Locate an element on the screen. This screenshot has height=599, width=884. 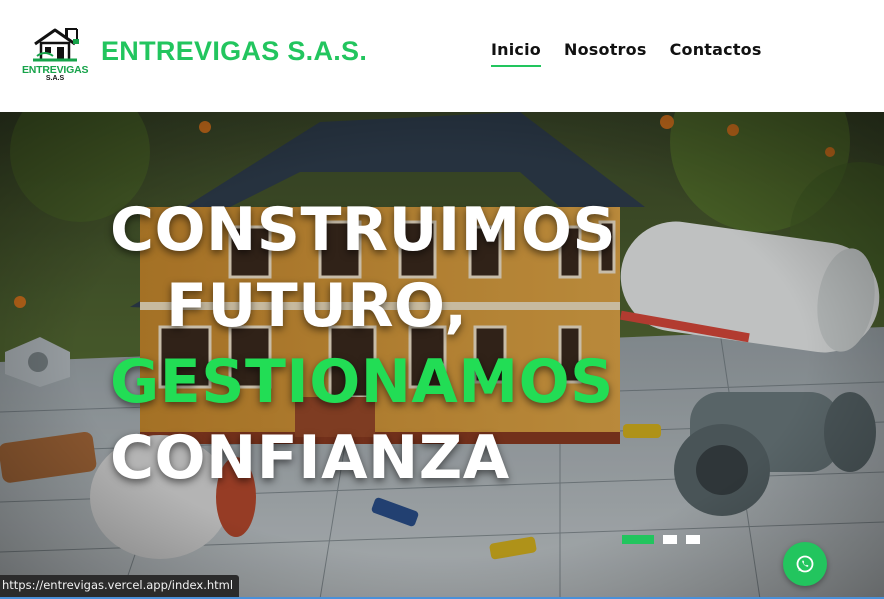
whatsapp-icon is located at coordinates (805, 564).